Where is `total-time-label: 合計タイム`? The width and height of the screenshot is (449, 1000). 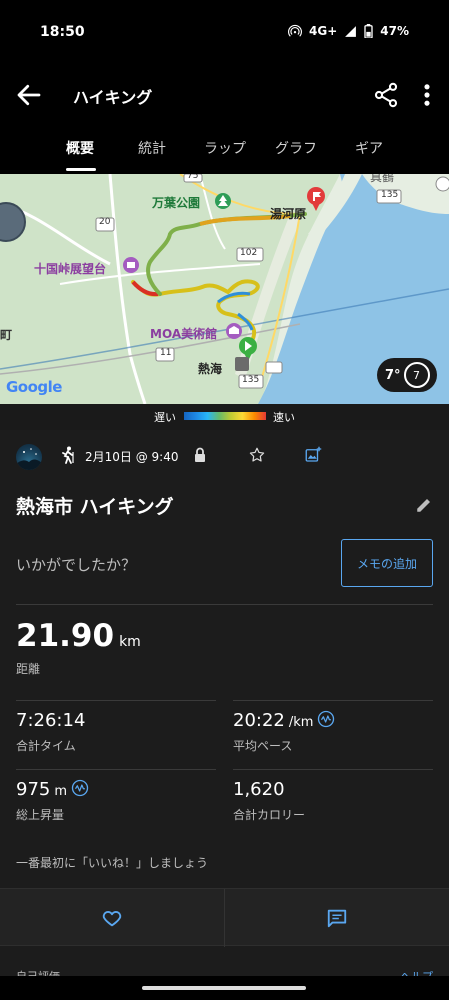 total-time-label: 合計タイム is located at coordinates (46, 746).